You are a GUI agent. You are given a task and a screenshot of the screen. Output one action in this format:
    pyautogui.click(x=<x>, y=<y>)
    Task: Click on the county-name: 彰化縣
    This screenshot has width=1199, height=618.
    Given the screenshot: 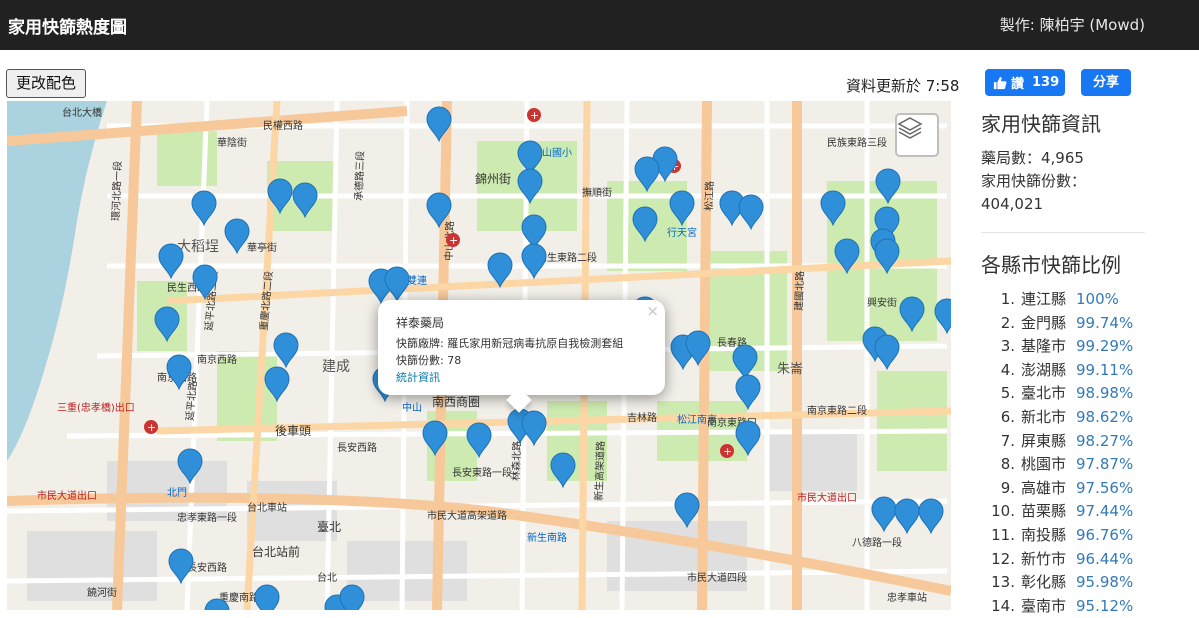 What is the action you would take?
    pyautogui.click(x=1044, y=582)
    